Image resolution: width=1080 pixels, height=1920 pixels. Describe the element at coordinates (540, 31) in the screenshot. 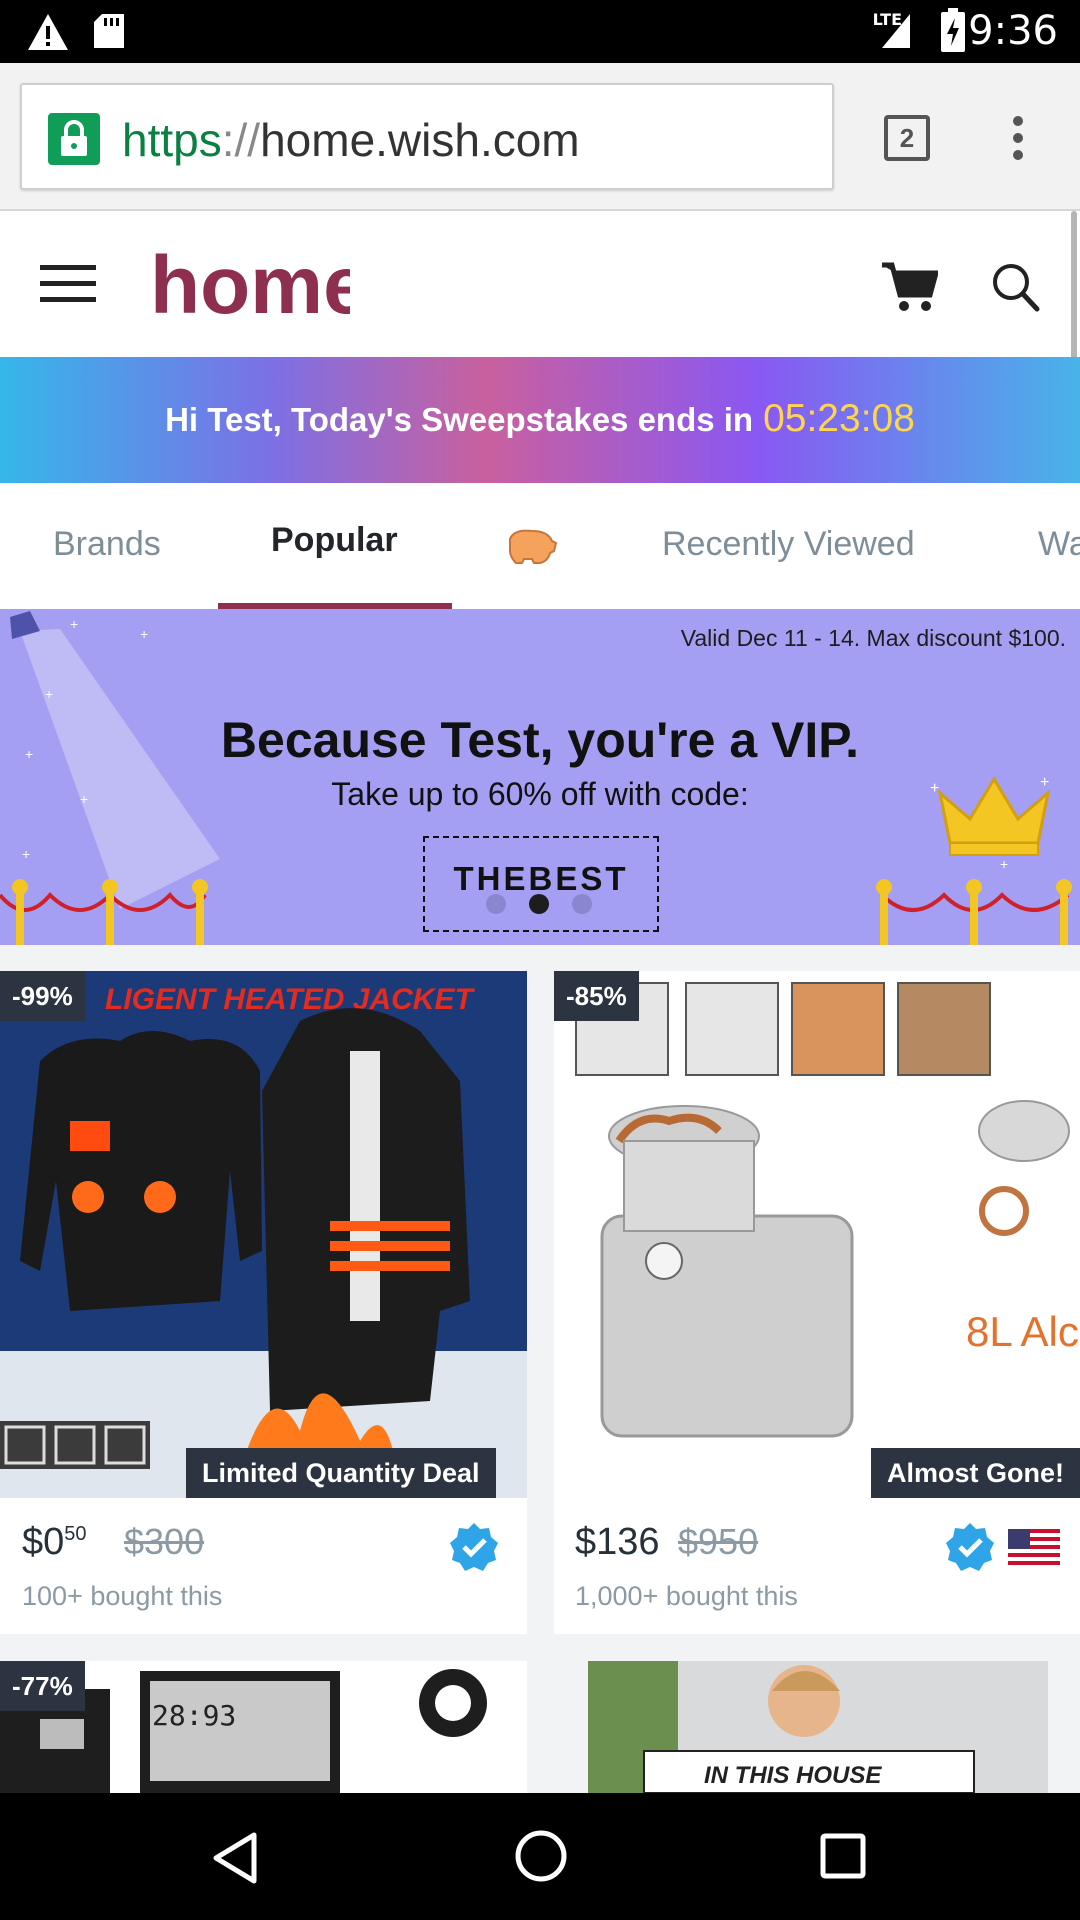

I see `status-bar: LTE 9:36` at that location.